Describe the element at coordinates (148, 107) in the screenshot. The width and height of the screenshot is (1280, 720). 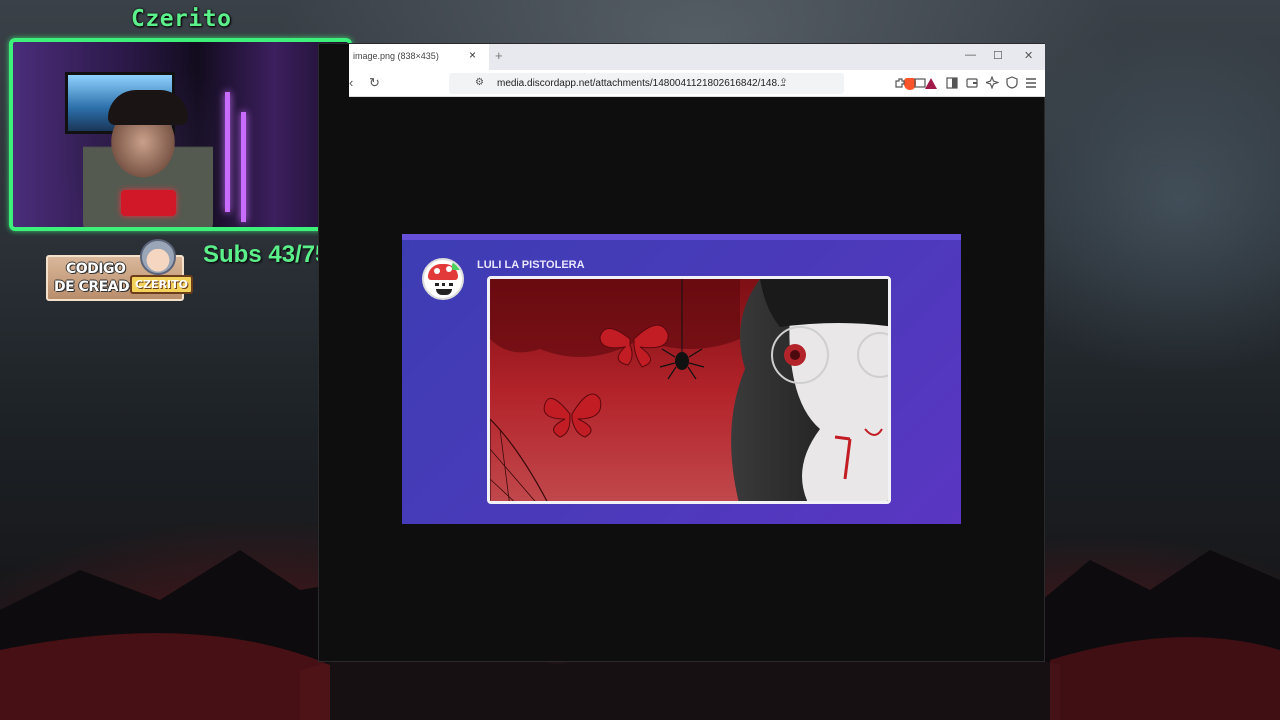
I see `streamer-hair` at that location.